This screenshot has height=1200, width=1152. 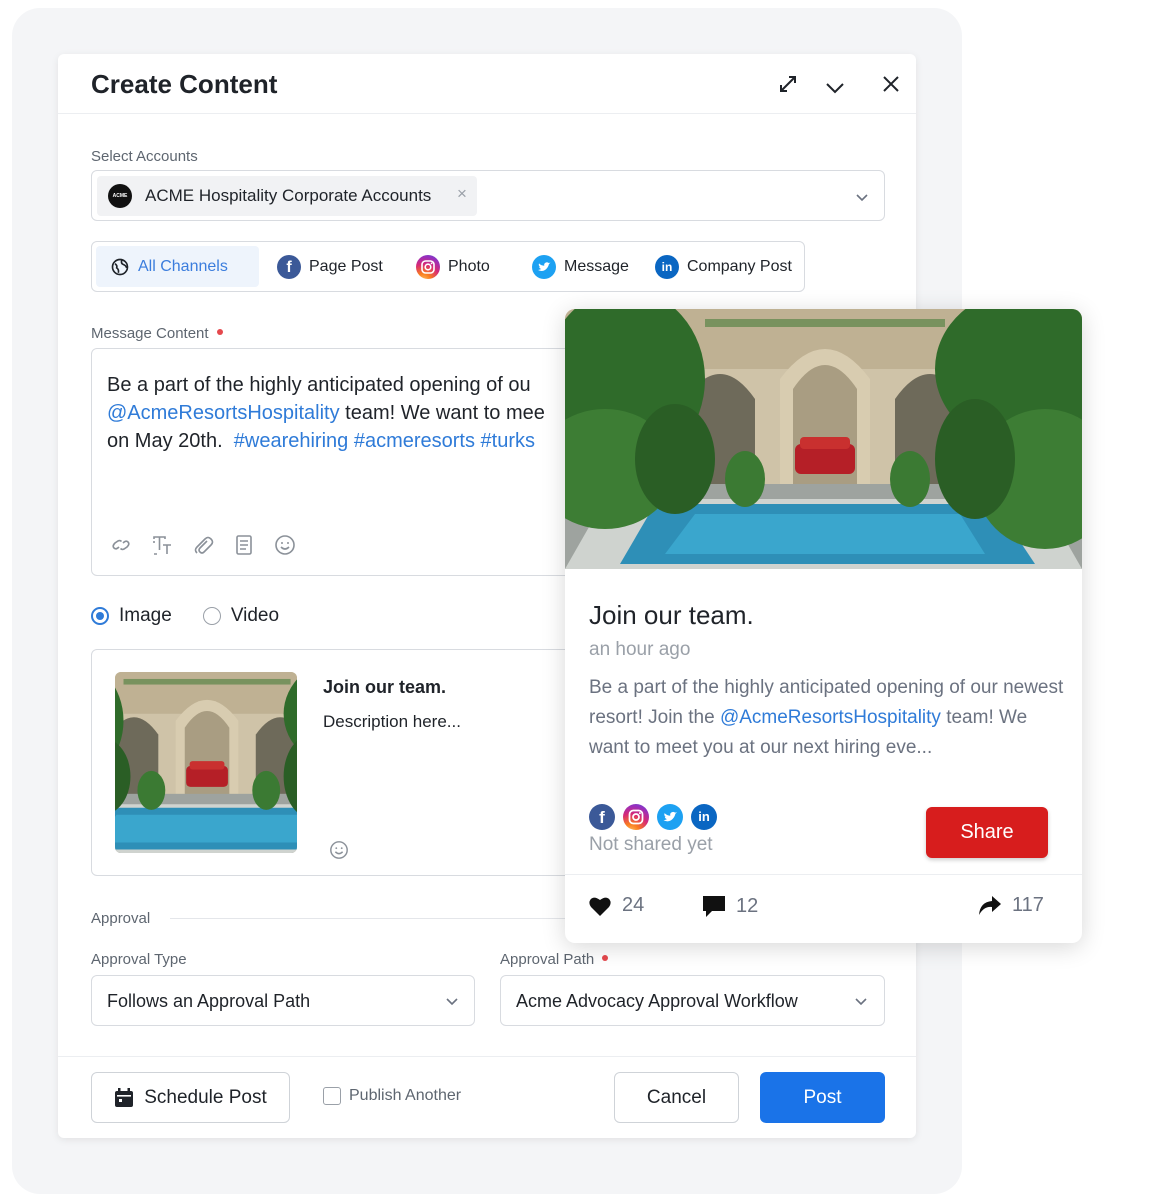 I want to click on shares-count: 117, so click(x=1028, y=905).